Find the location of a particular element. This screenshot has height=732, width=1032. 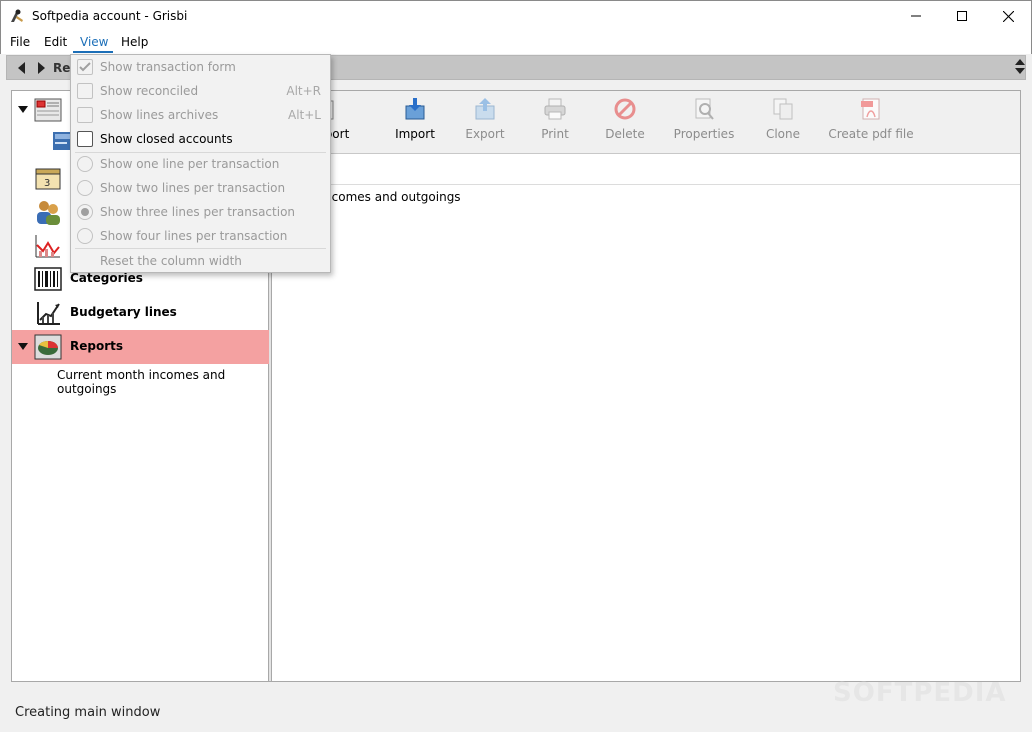

payees-icon is located at coordinates (48, 213).